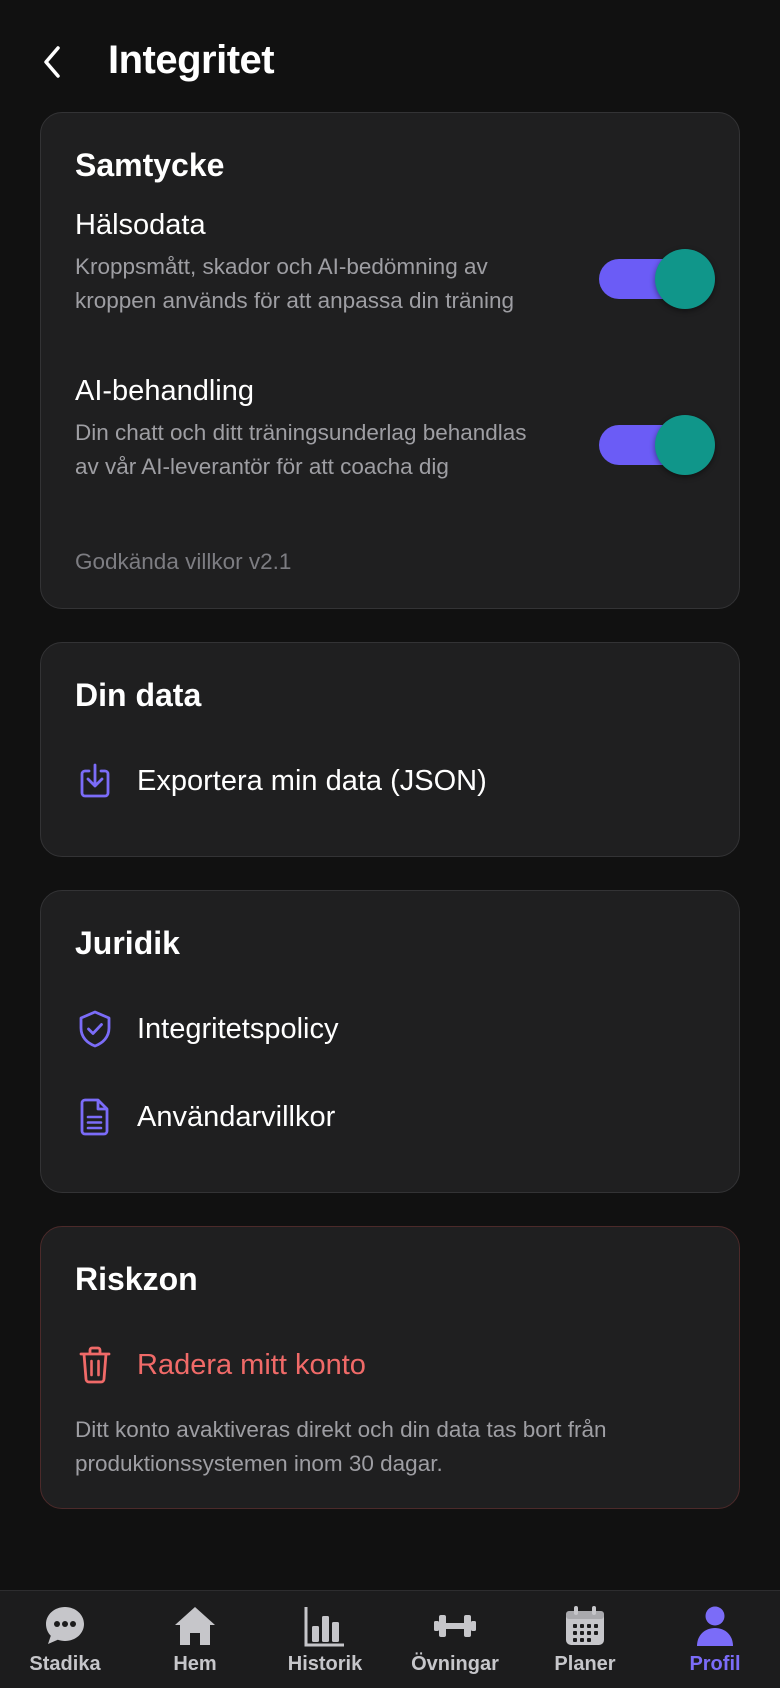  Describe the element at coordinates (183, 561) in the screenshot. I see `terms-version-note: Godkända villkor v2.1` at that location.